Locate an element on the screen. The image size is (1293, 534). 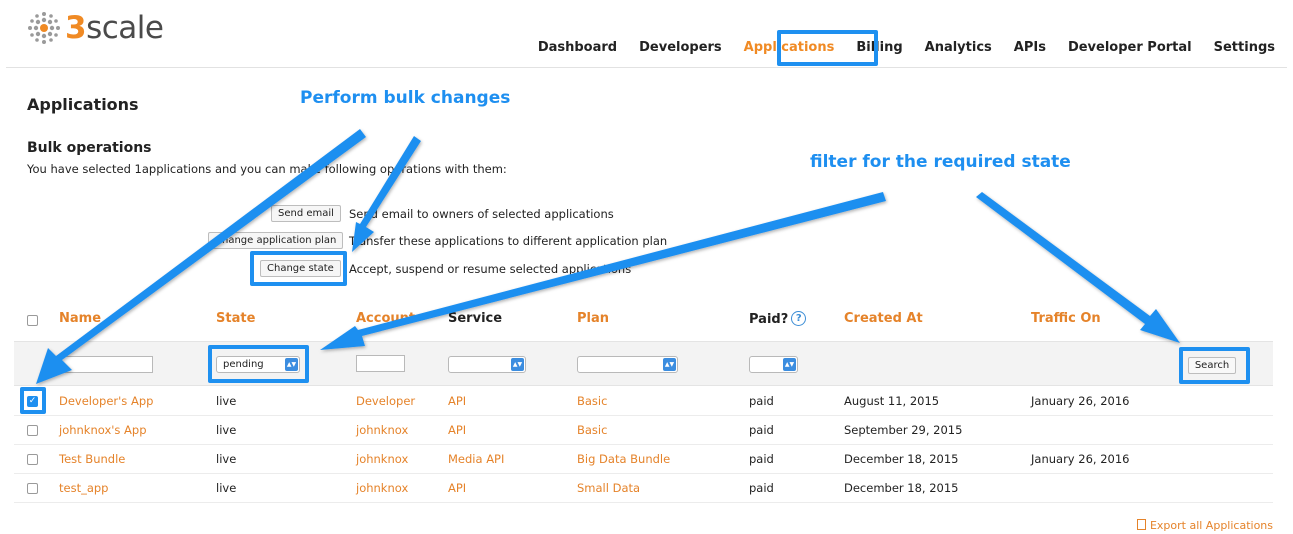
logo-wordmark: 3scale is located at coordinates (114, 27).